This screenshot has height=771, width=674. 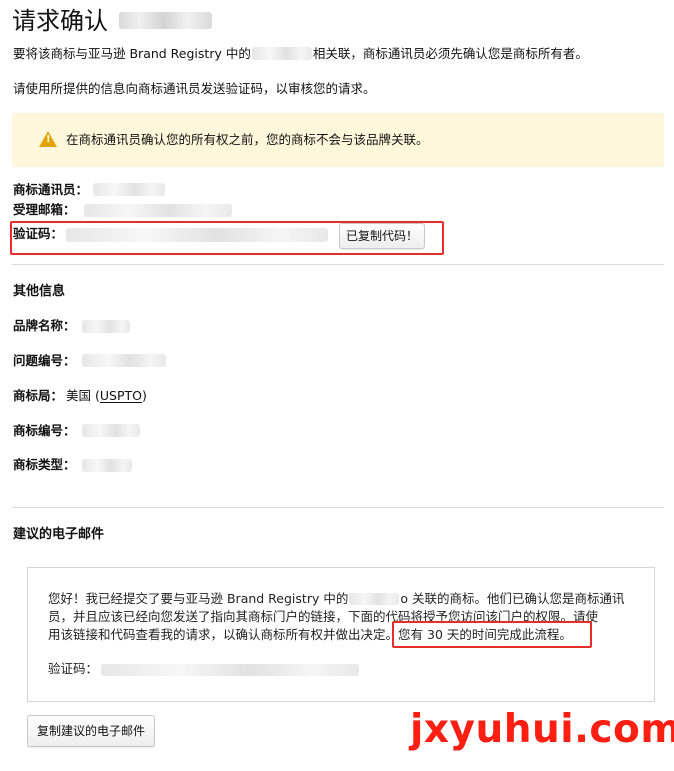 What do you see at coordinates (450, 53) in the screenshot?
I see `intro-after-name: 相关联，商标通讯员必须先确认您是商标所有者。` at bounding box center [450, 53].